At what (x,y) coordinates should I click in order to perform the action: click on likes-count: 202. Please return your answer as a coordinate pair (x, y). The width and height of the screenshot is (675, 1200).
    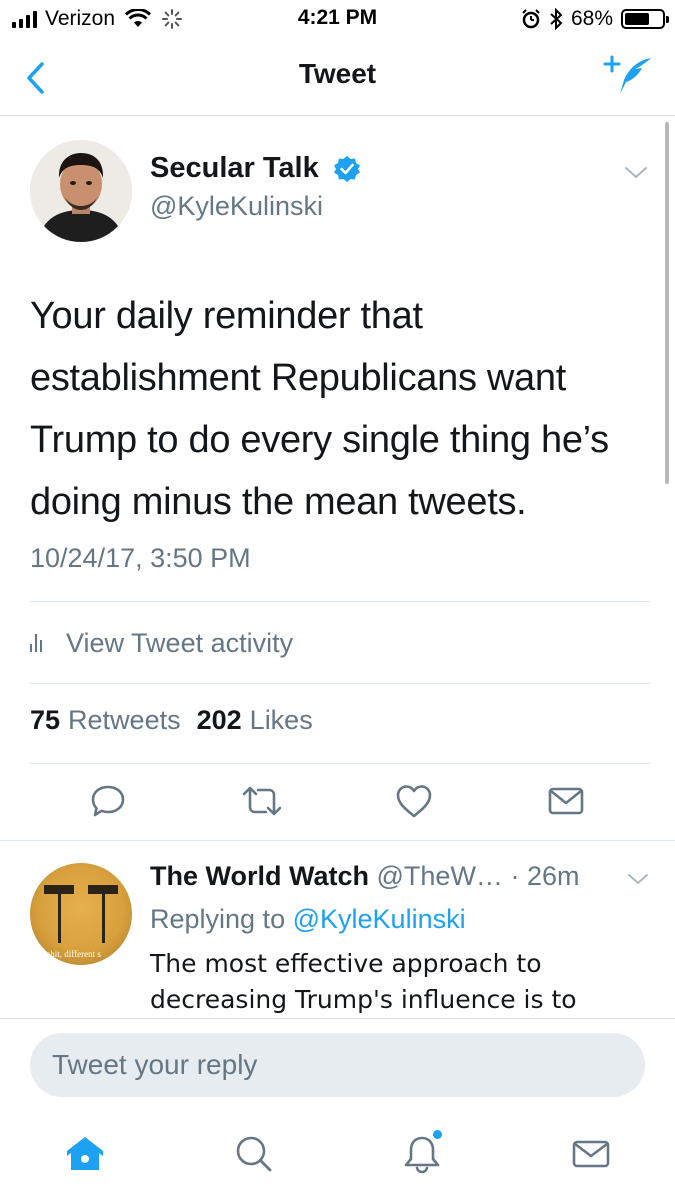
    Looking at the image, I should click on (219, 720).